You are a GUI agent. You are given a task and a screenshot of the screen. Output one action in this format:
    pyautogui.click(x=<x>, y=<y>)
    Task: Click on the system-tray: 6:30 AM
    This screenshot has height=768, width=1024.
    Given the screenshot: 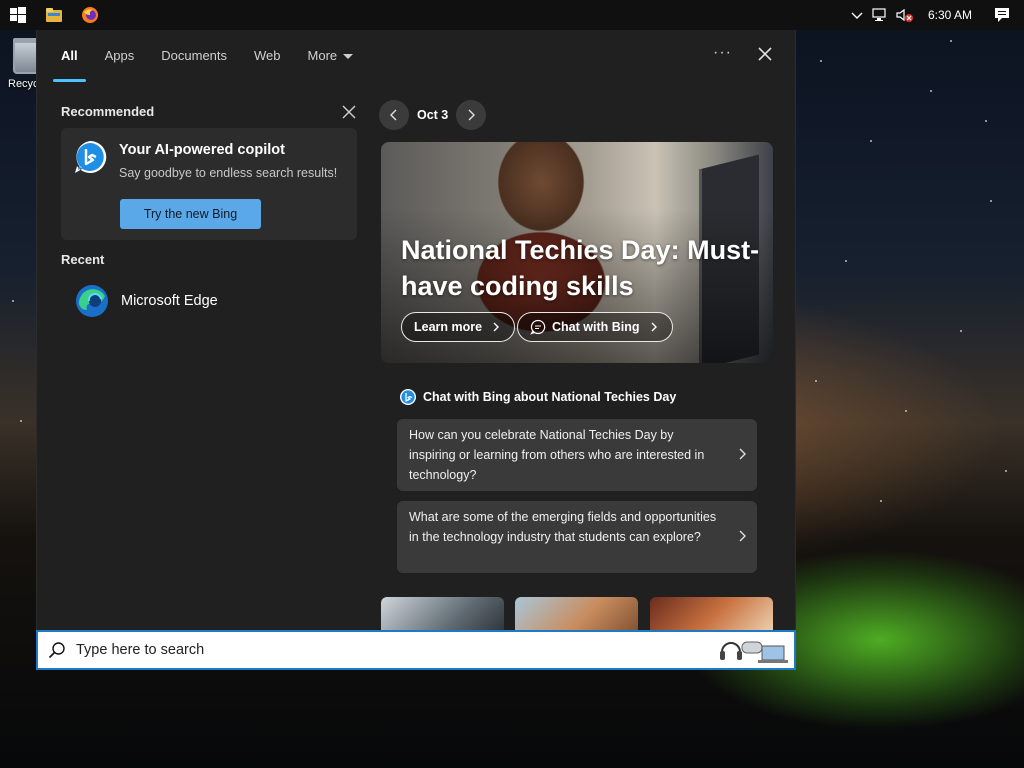 What is the action you would take?
    pyautogui.click(x=937, y=15)
    